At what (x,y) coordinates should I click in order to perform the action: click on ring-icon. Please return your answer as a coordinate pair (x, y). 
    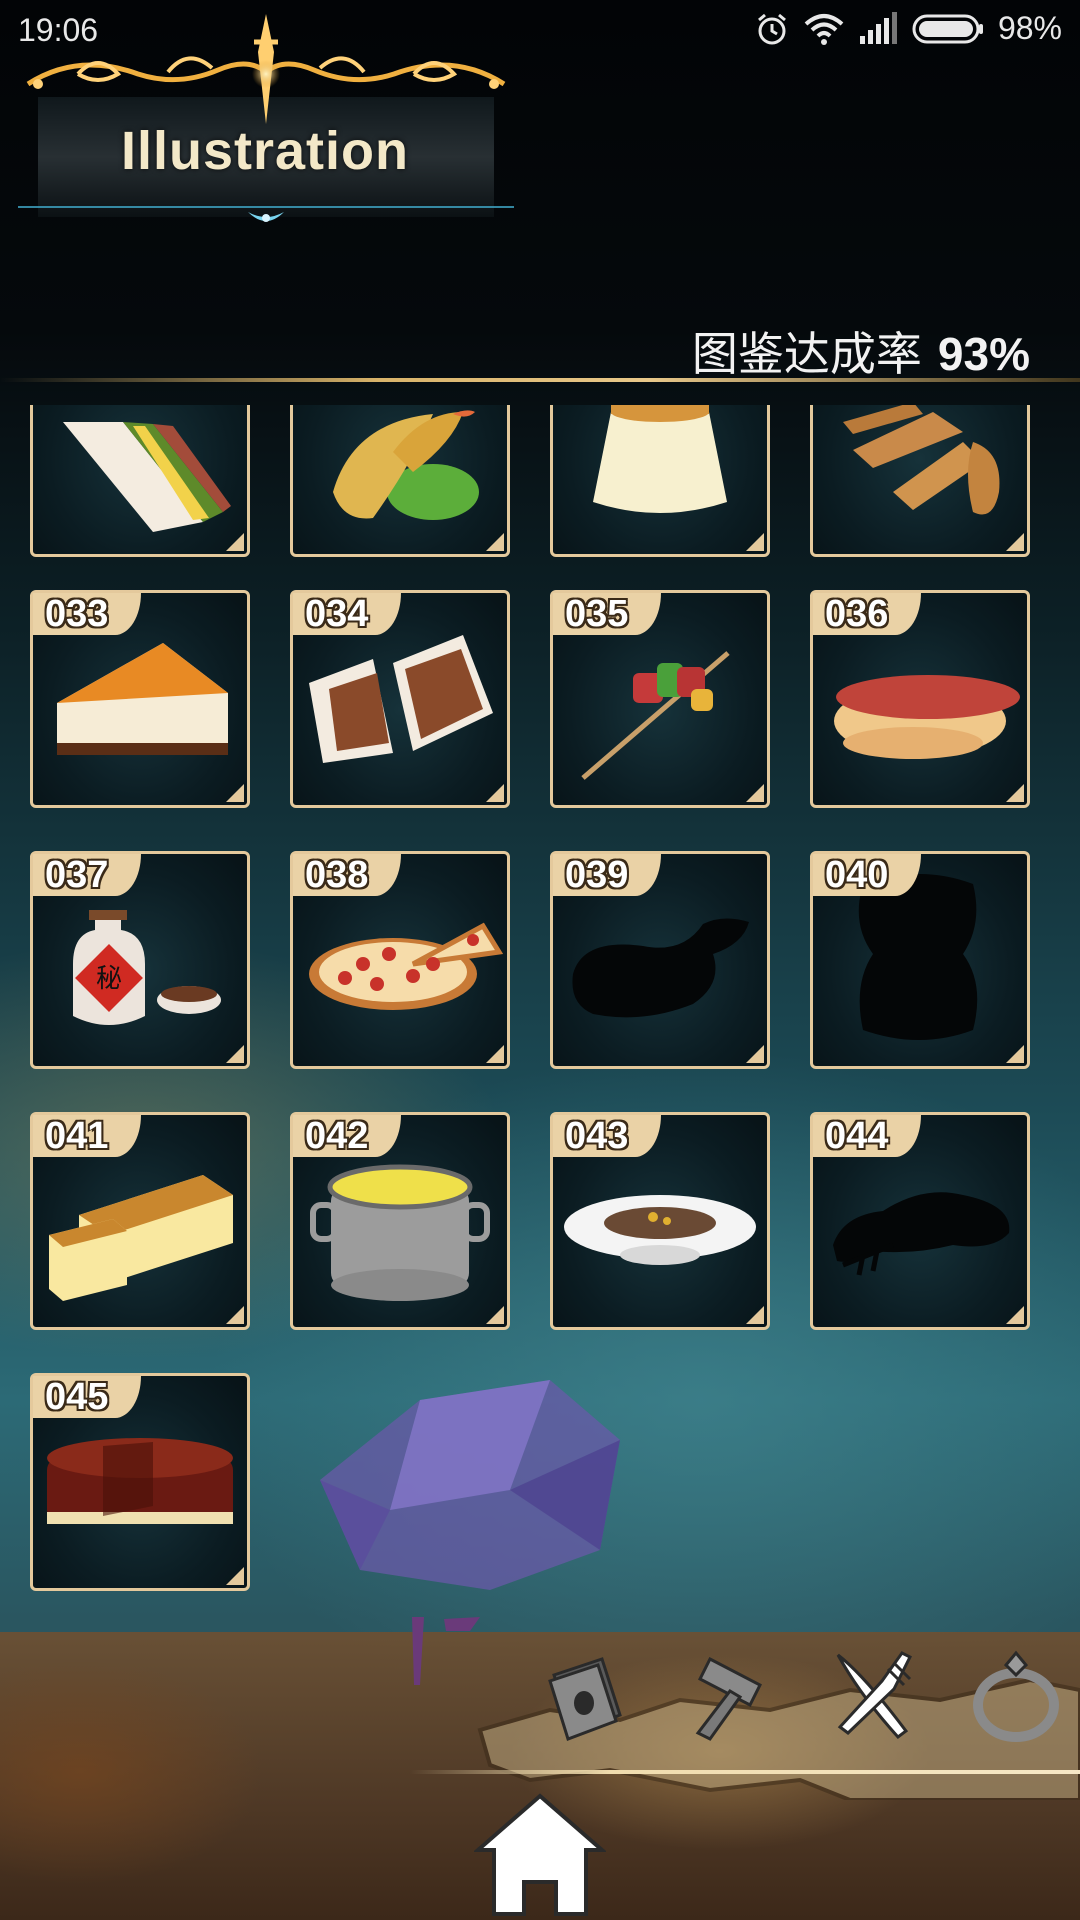
    Looking at the image, I should click on (1016, 1695).